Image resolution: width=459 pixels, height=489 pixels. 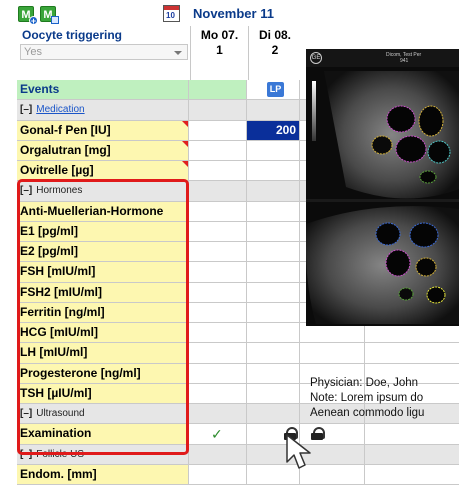 I want to click on day-number: 1, so click(x=219, y=50).